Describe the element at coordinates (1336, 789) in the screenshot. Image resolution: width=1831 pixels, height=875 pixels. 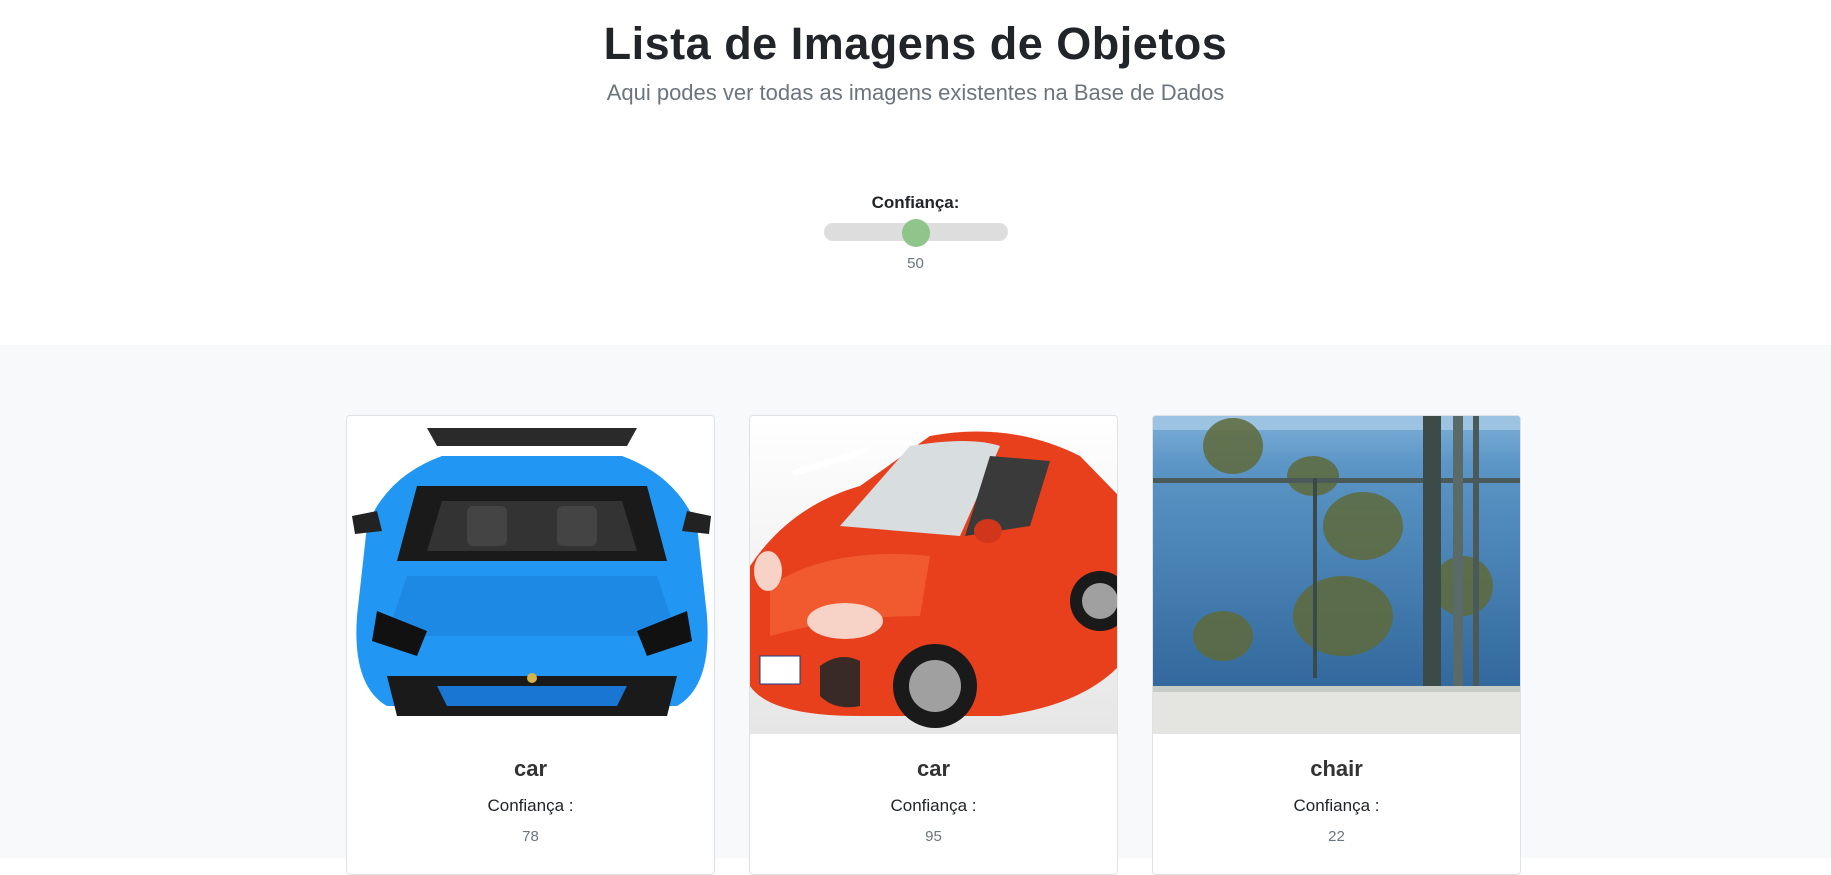
I see `card-body: chair Confiança : 22` at that location.